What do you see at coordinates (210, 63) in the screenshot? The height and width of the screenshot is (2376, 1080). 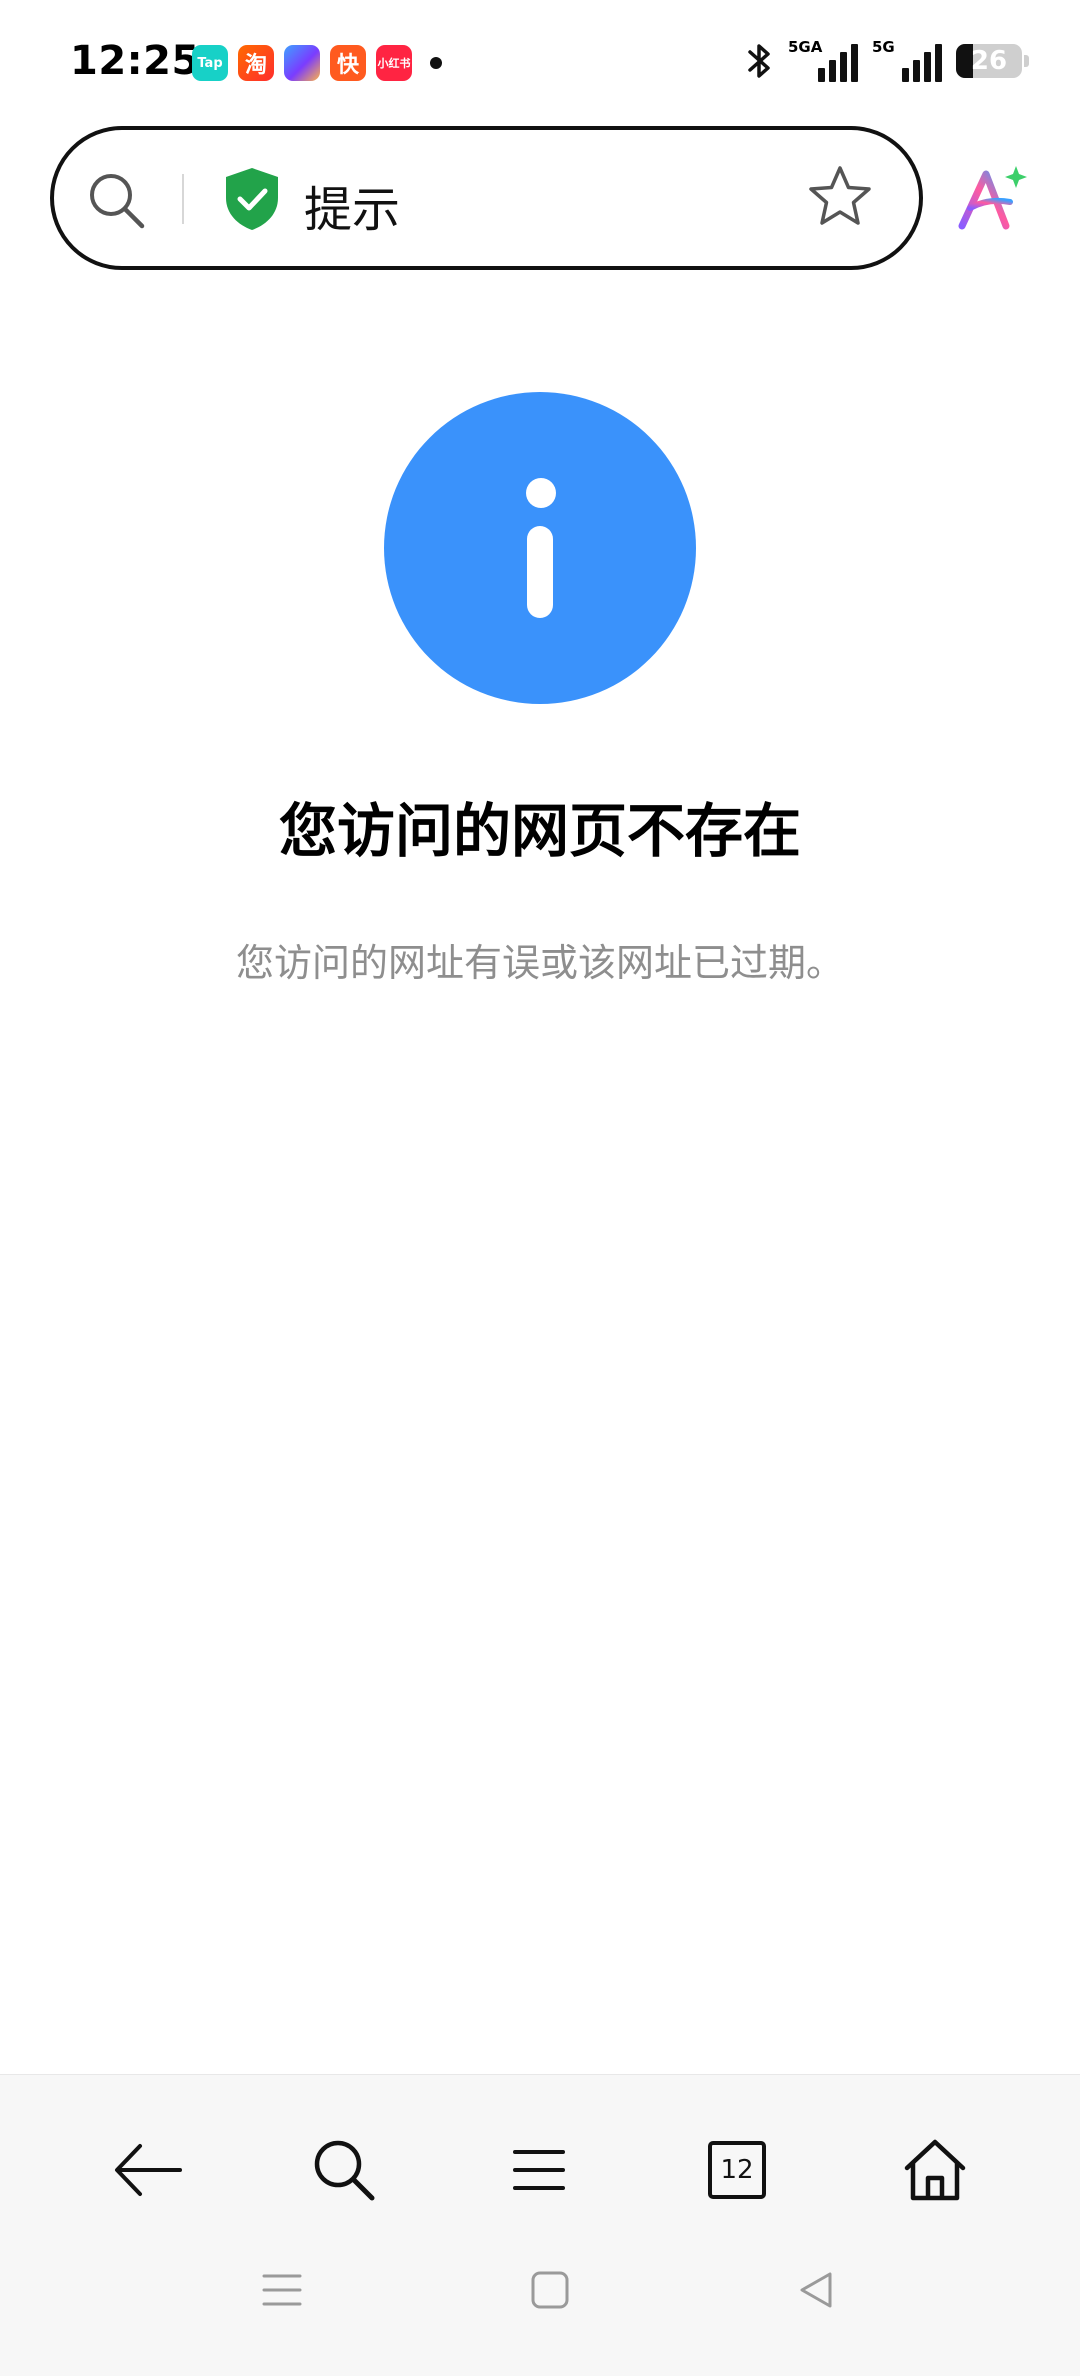 I see `tap-app-icon: Tap` at bounding box center [210, 63].